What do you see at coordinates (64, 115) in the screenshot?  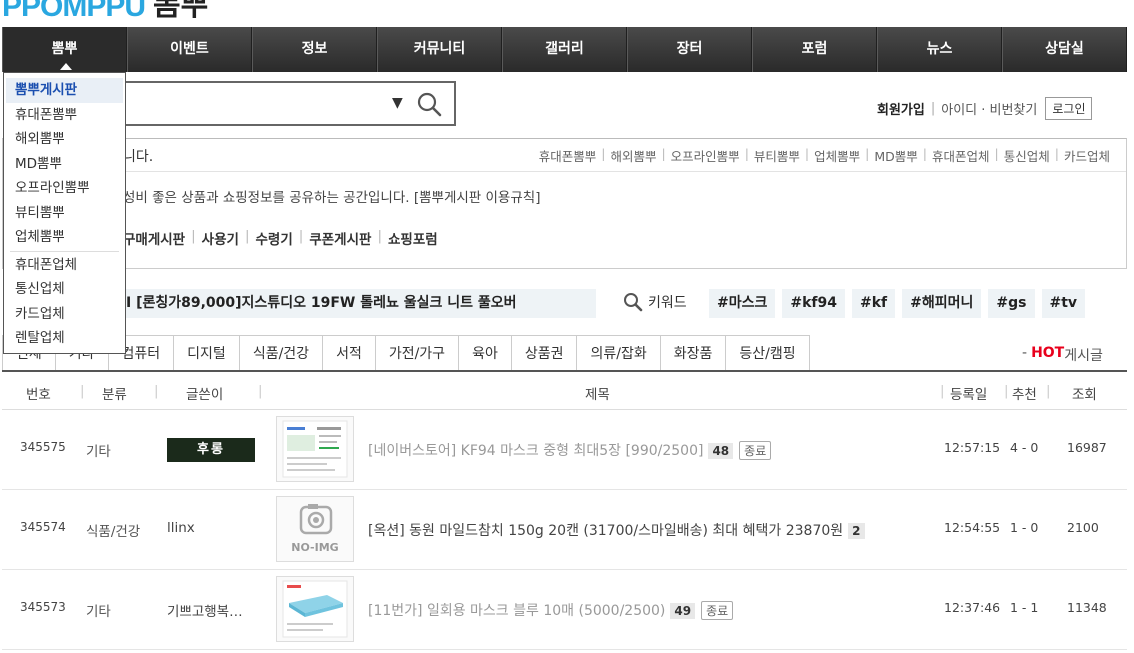 I see `dd-item-phone: 휴대폰뽐뿌` at bounding box center [64, 115].